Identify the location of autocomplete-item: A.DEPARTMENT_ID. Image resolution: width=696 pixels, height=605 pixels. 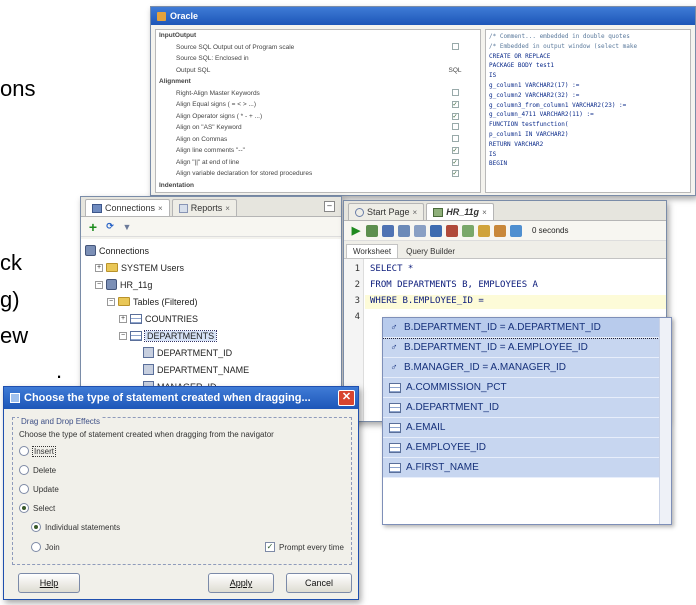
(527, 408).